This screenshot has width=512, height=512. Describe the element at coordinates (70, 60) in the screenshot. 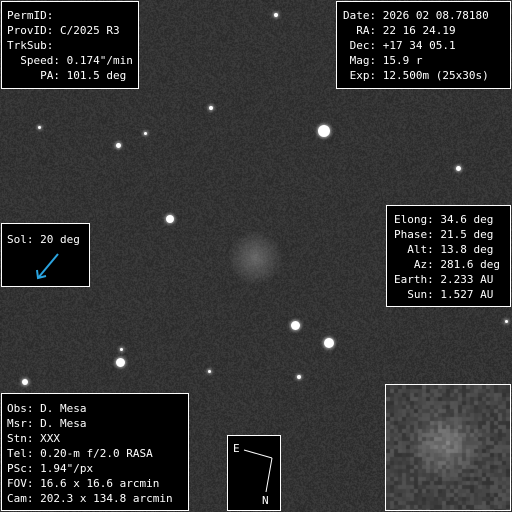

I see `speed-line: Speed: 0.174"/min` at that location.